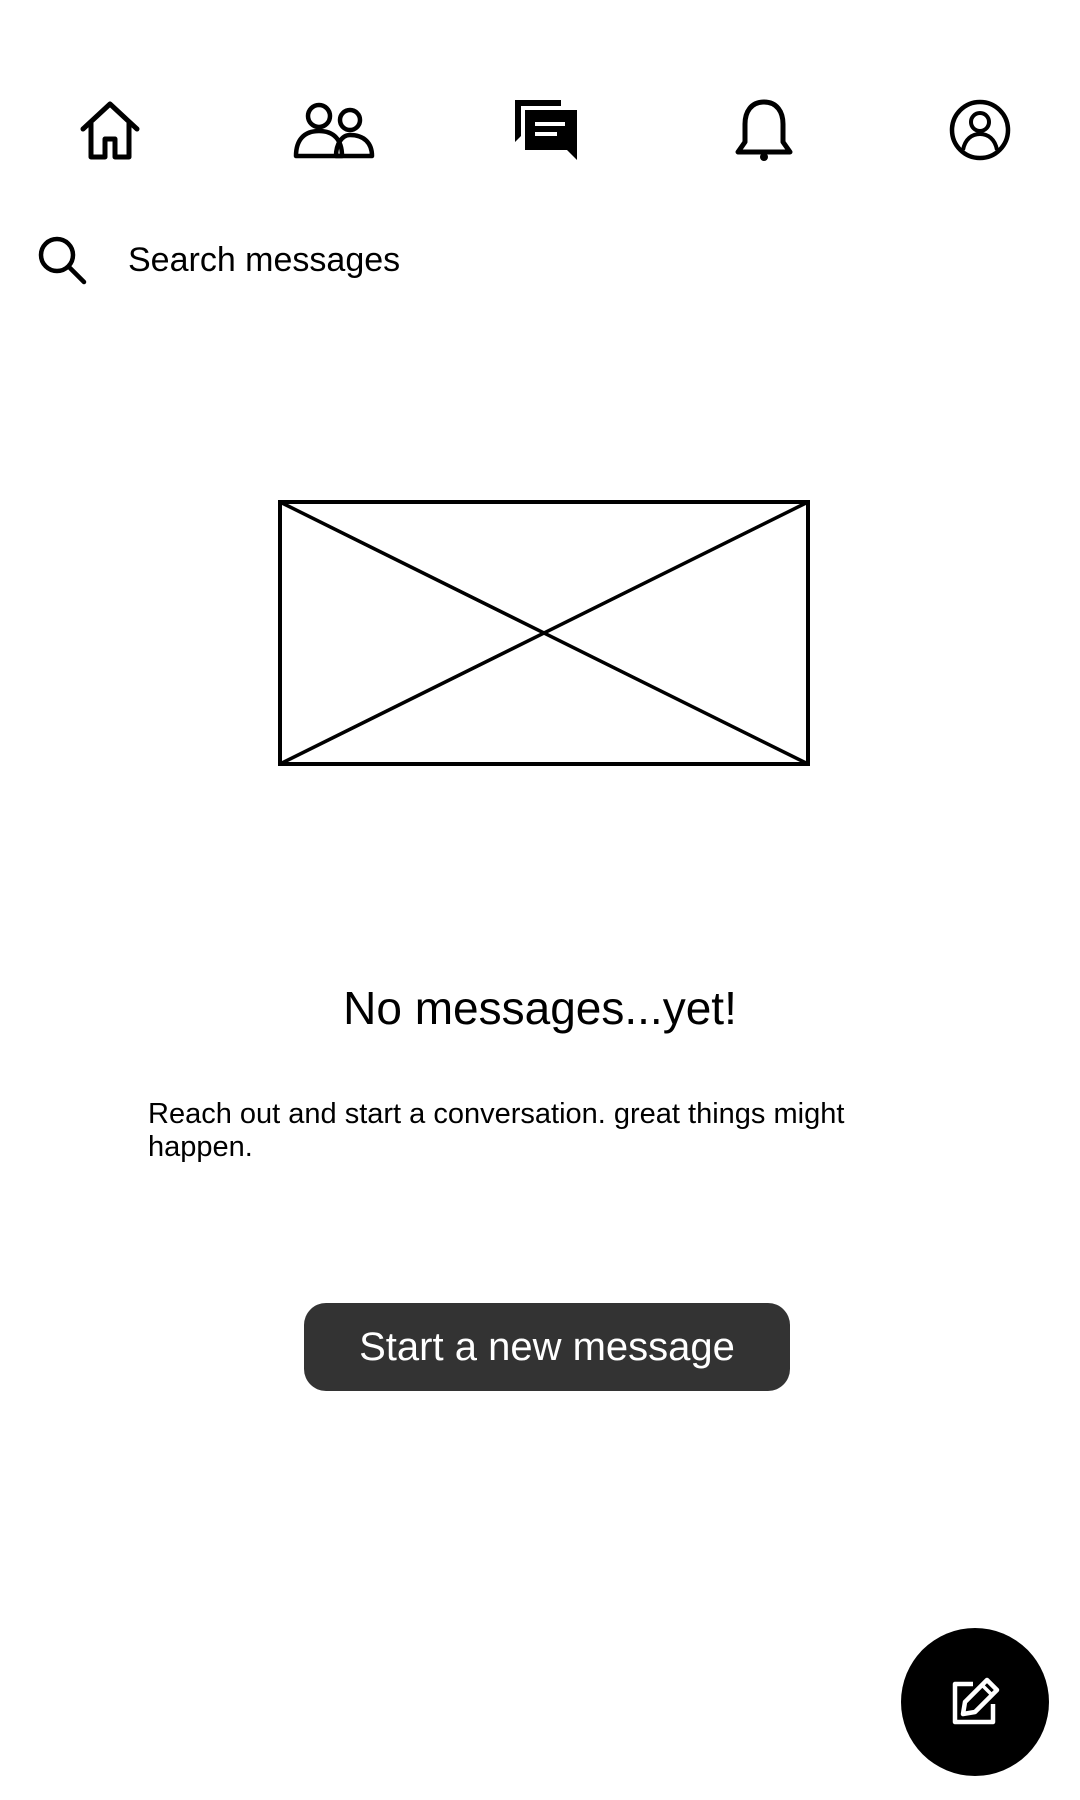 This screenshot has height=1800, width=1080. I want to click on start-new-message-button: Start a new message, so click(547, 1347).